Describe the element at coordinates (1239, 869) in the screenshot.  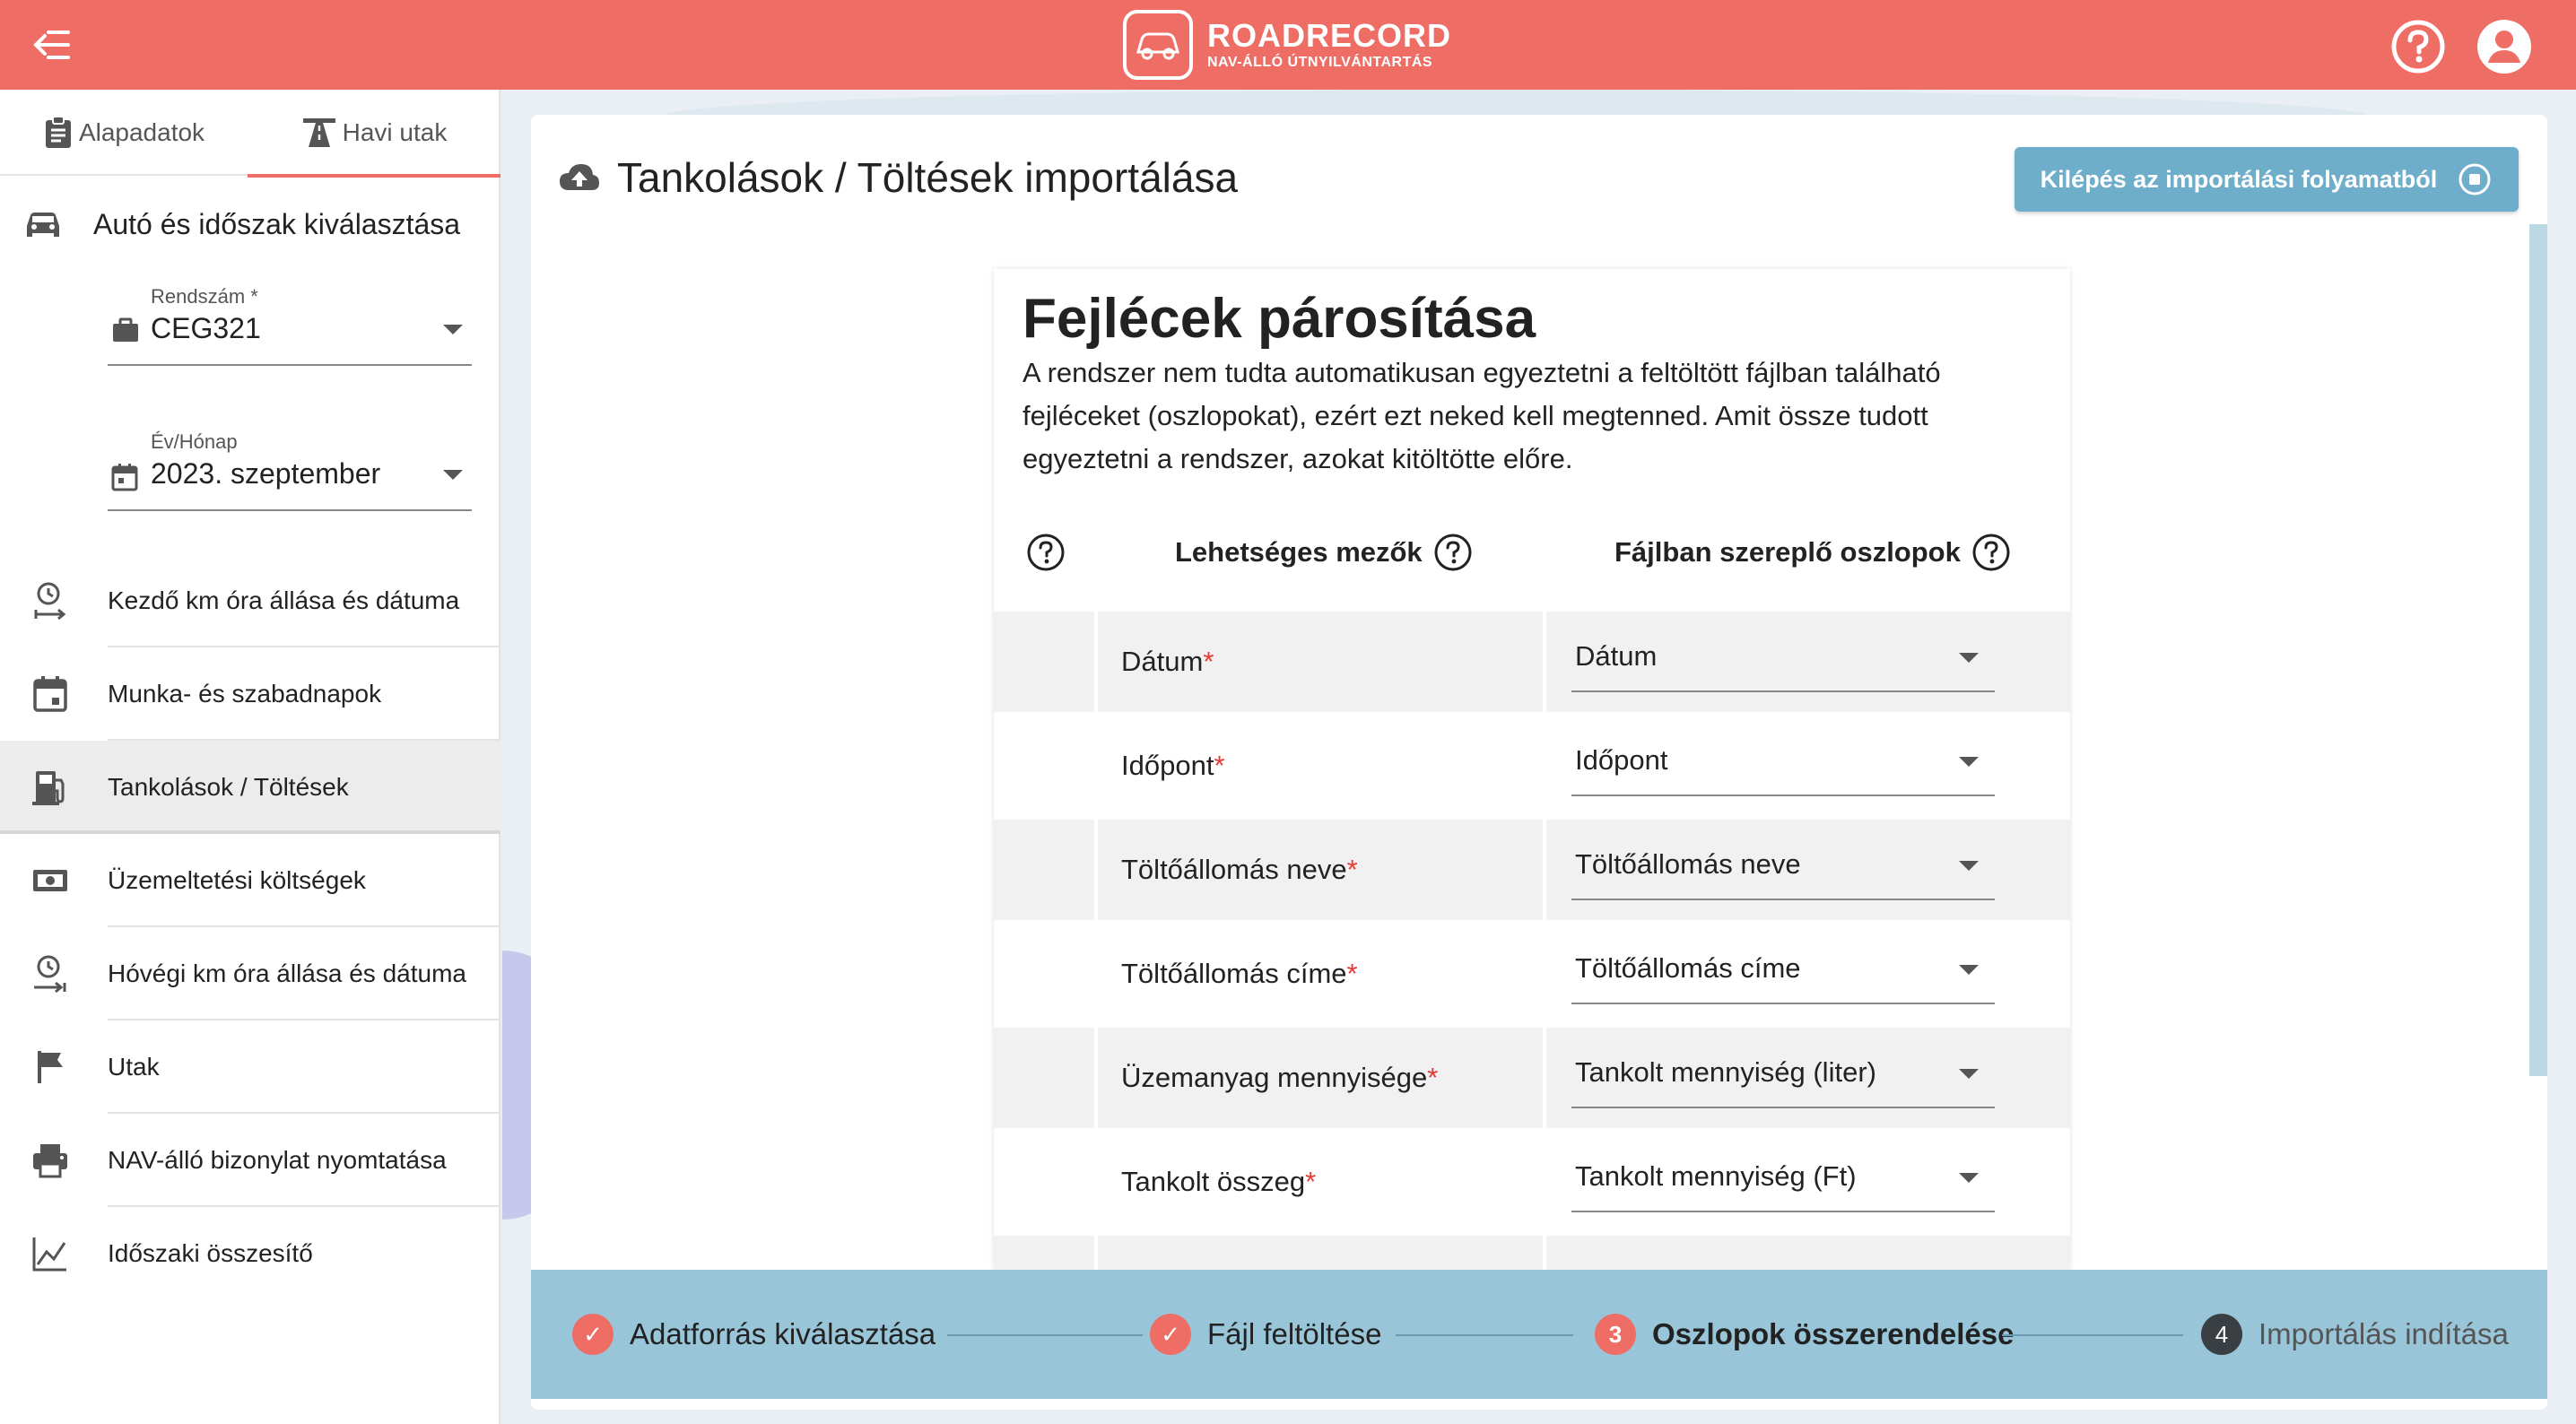
I see `field-label: Töltőállomás neve*` at that location.